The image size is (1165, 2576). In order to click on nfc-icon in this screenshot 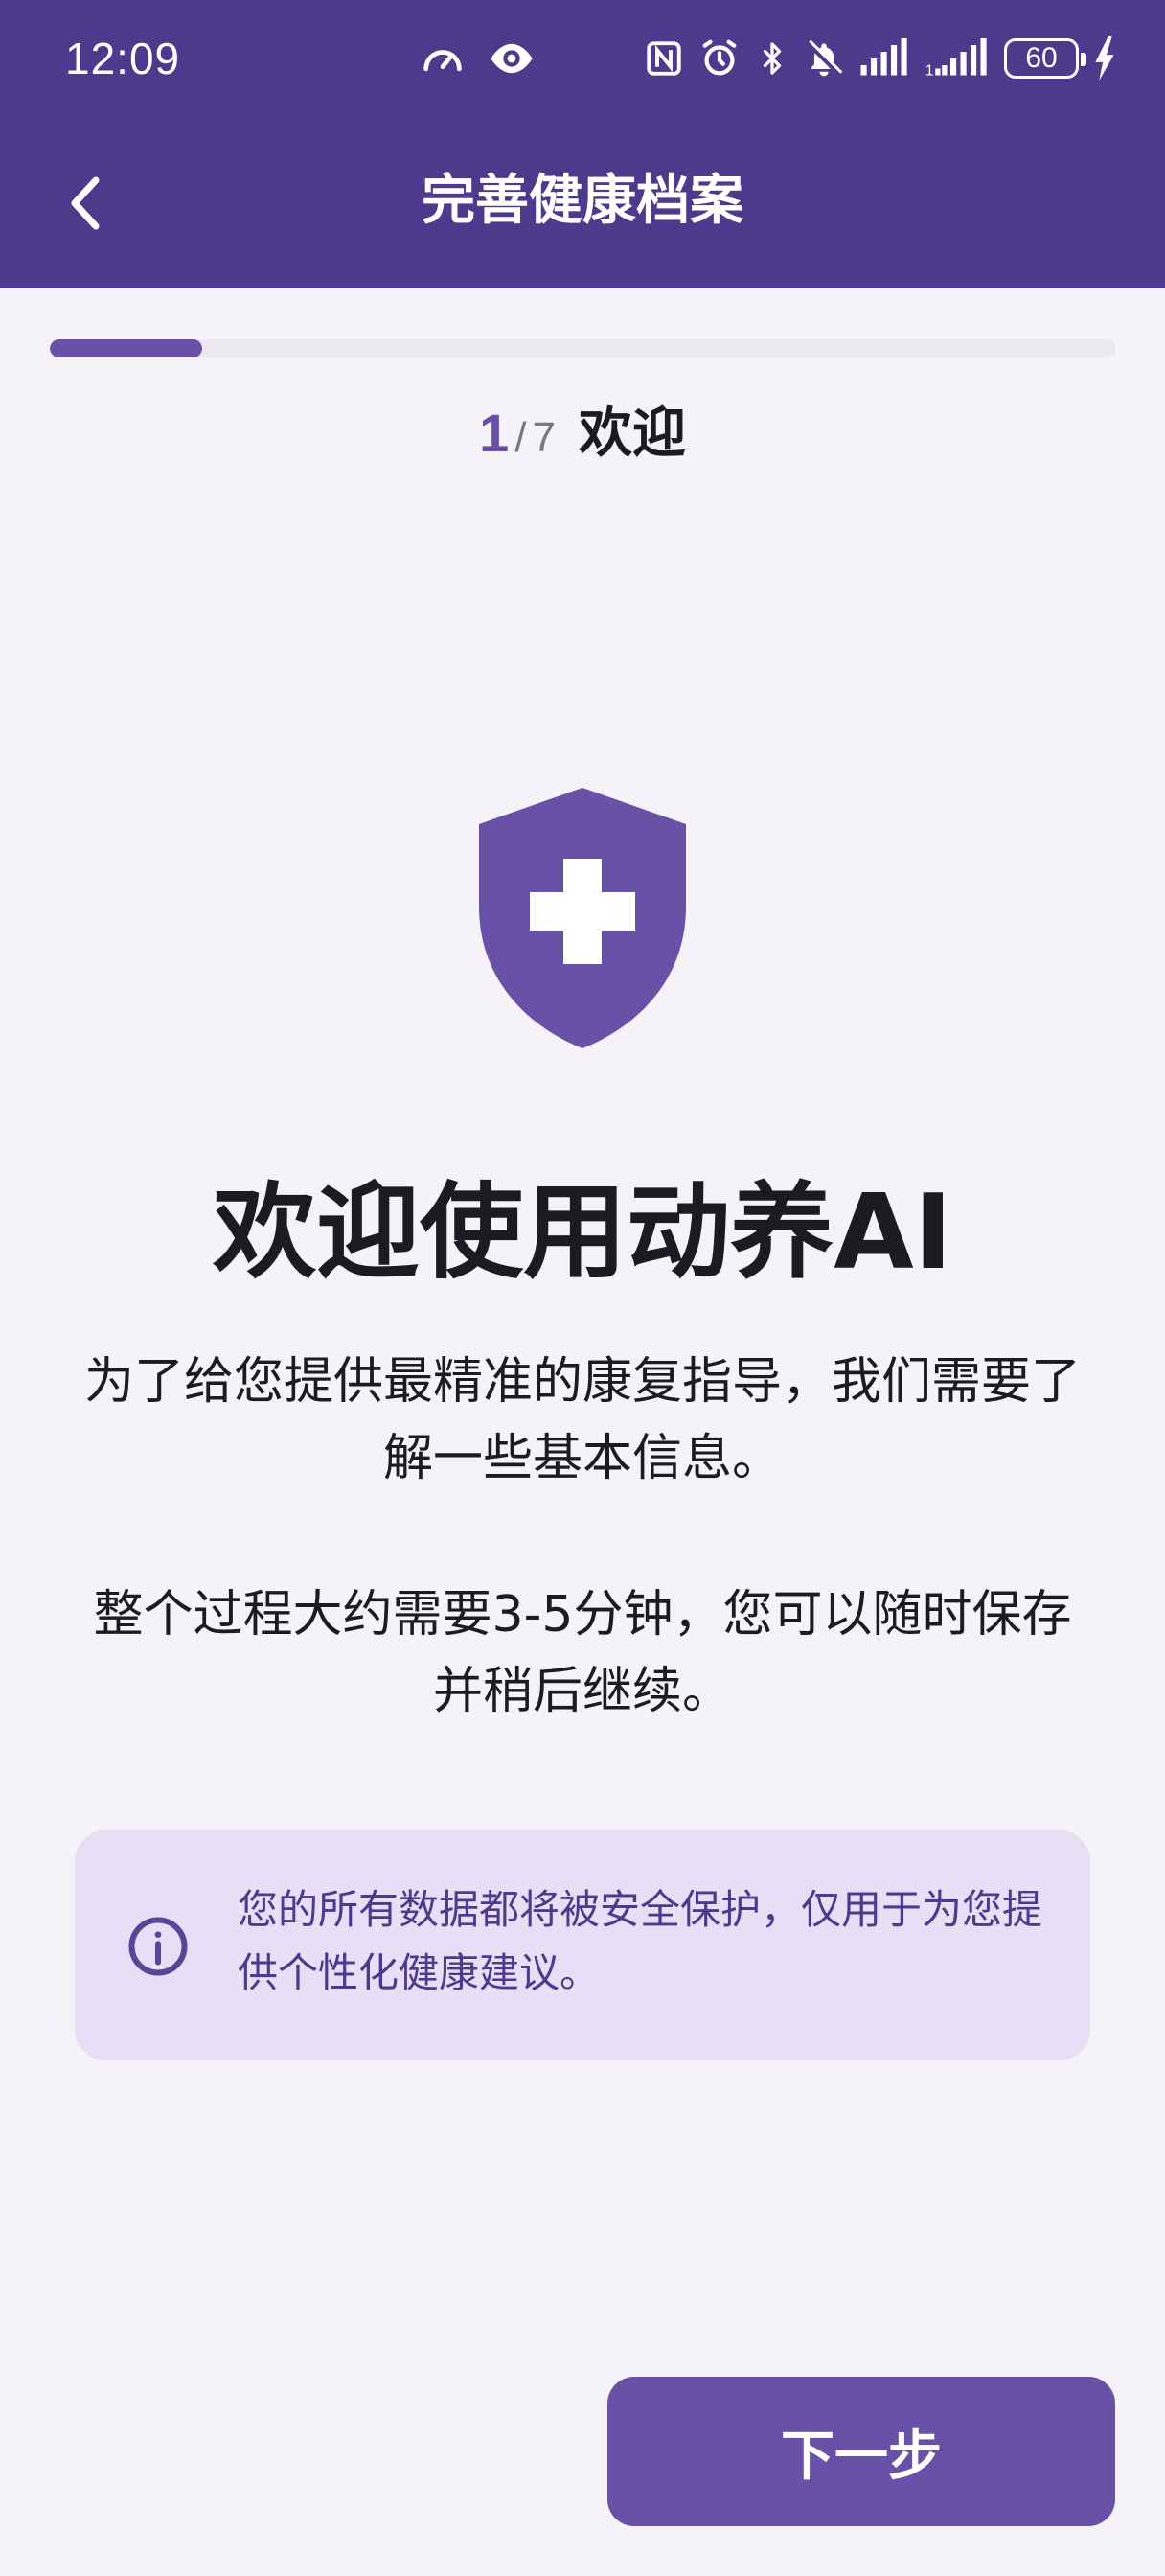, I will do `click(664, 58)`.